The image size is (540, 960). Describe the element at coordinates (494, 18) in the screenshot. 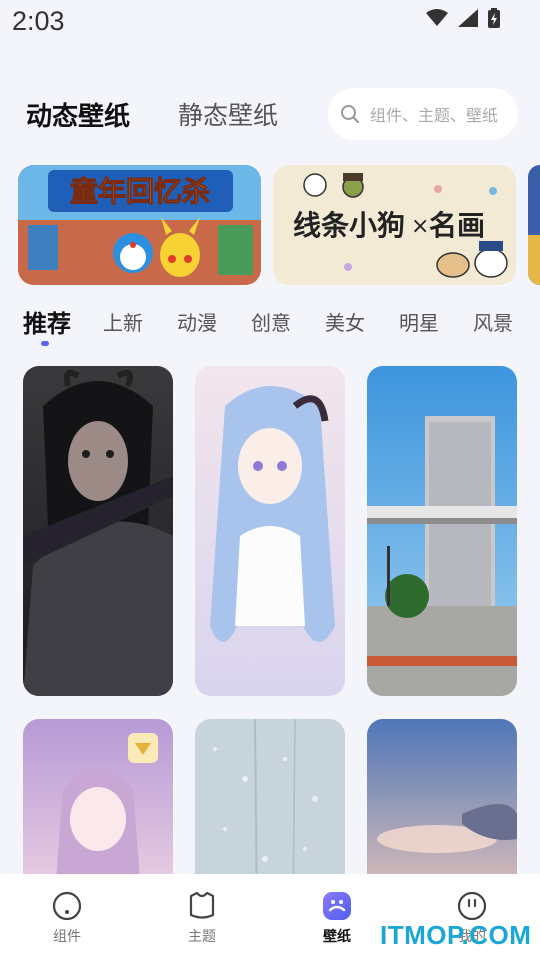

I see `battery-icon` at that location.